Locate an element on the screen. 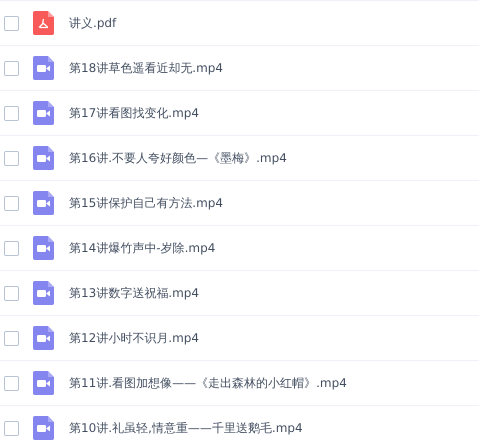  file-name: 第12讲小时不识月.mp4 is located at coordinates (134, 338).